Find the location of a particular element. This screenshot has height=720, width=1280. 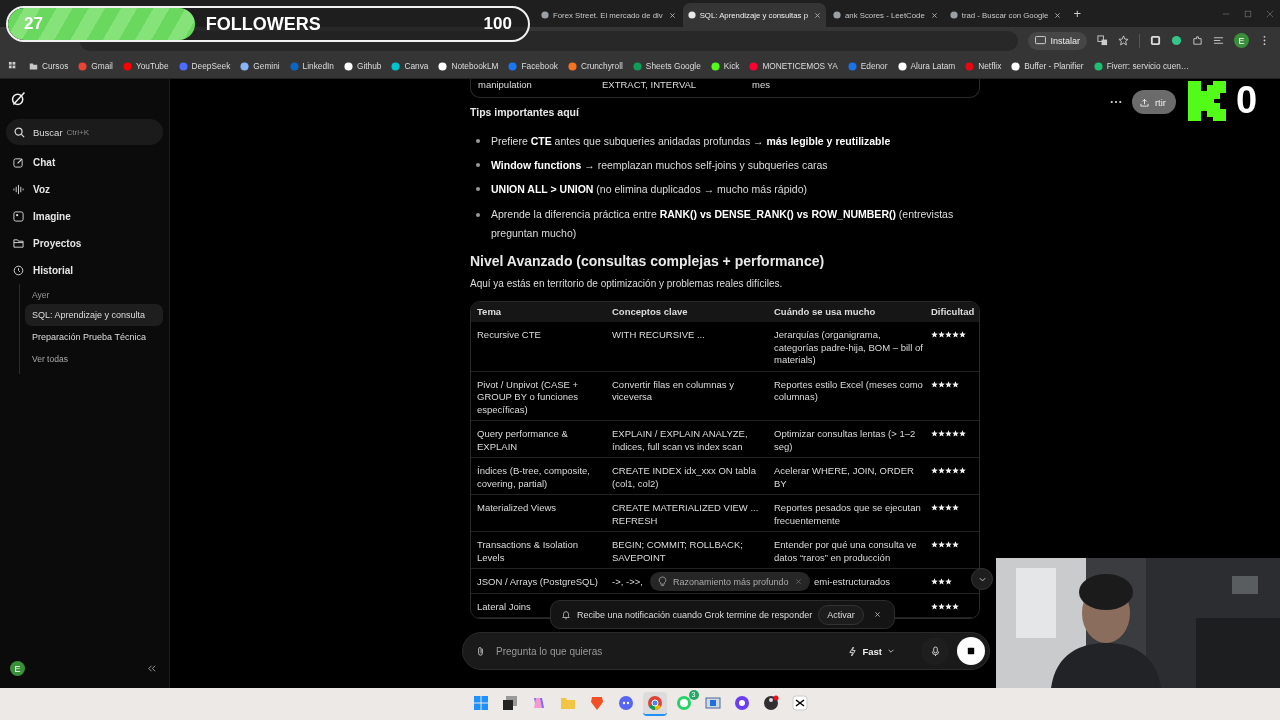

message-input: Pregunta lo que quieras is located at coordinates (664, 651).